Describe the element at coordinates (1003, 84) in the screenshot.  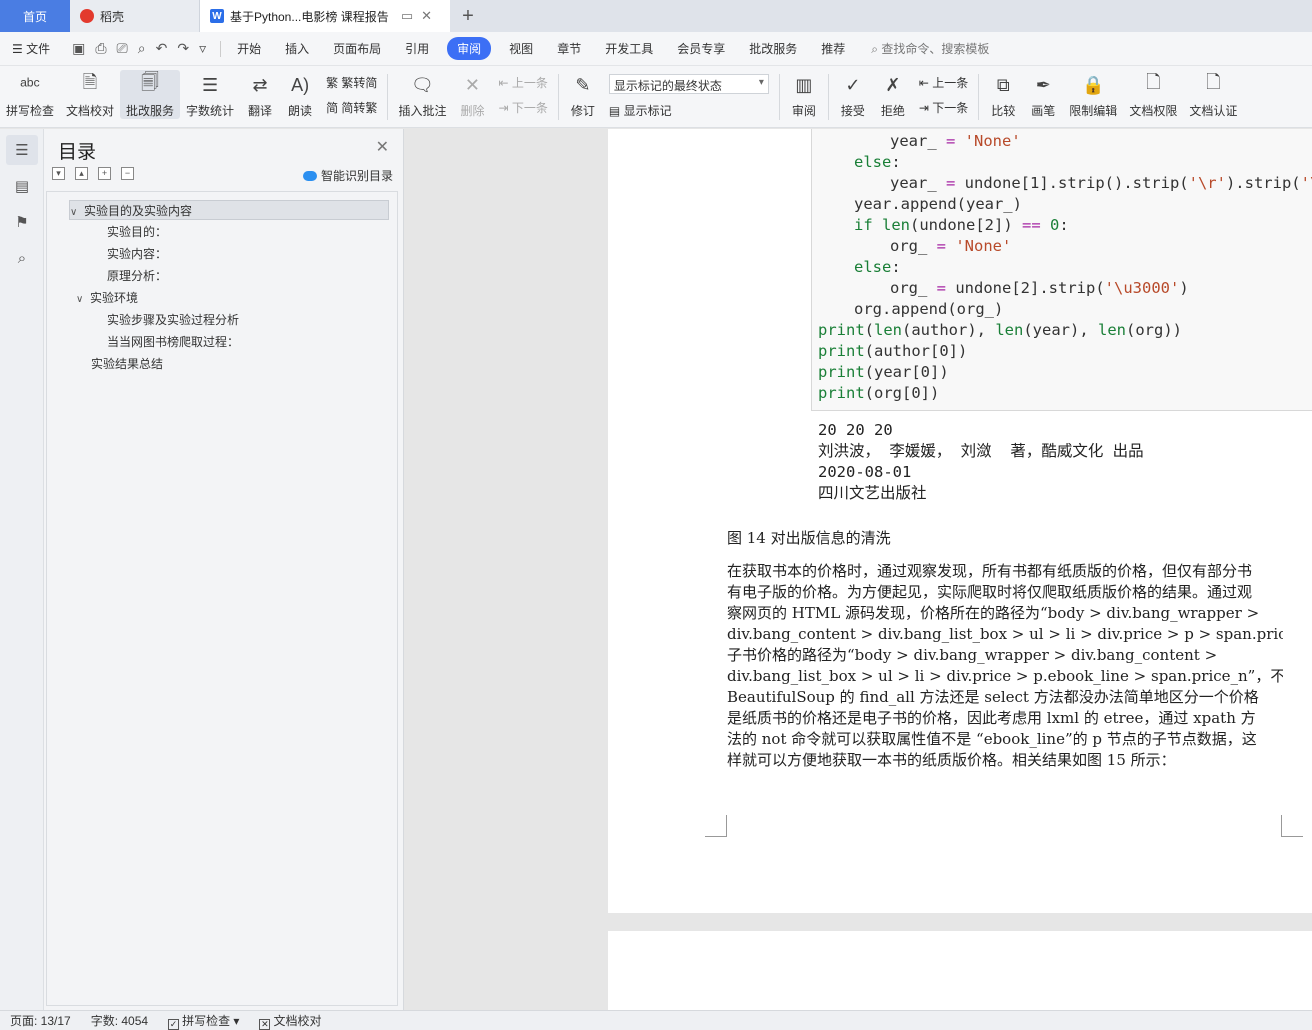
I see `compare-icon: ⧉` at that location.